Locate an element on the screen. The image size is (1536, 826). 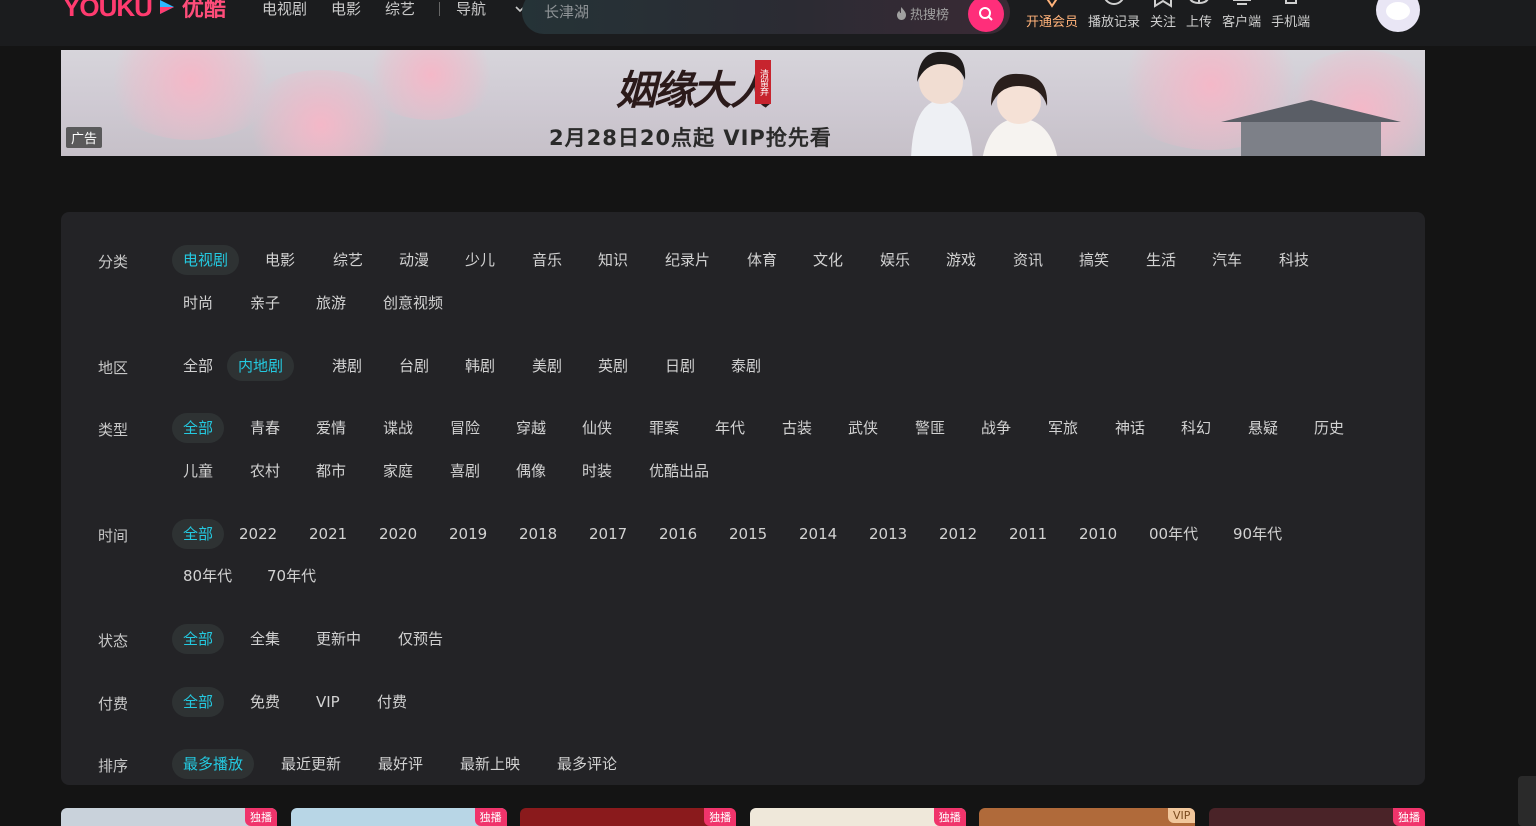
filter-option-year: 2017 is located at coordinates (608, 534).